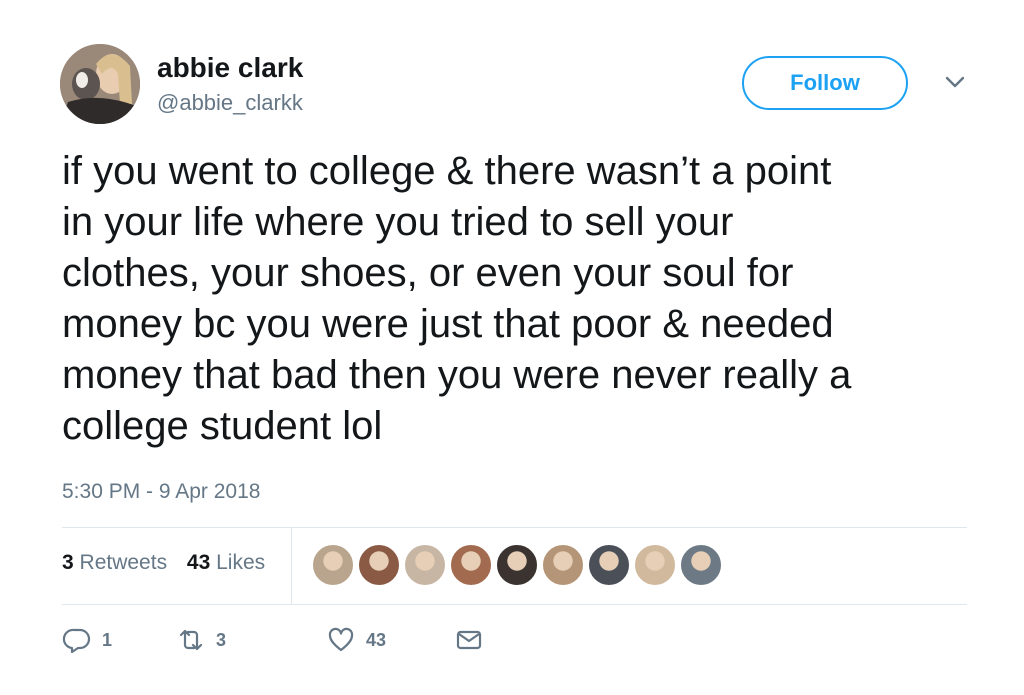 Image resolution: width=1024 pixels, height=695 pixels. I want to click on like-count: 43, so click(376, 639).